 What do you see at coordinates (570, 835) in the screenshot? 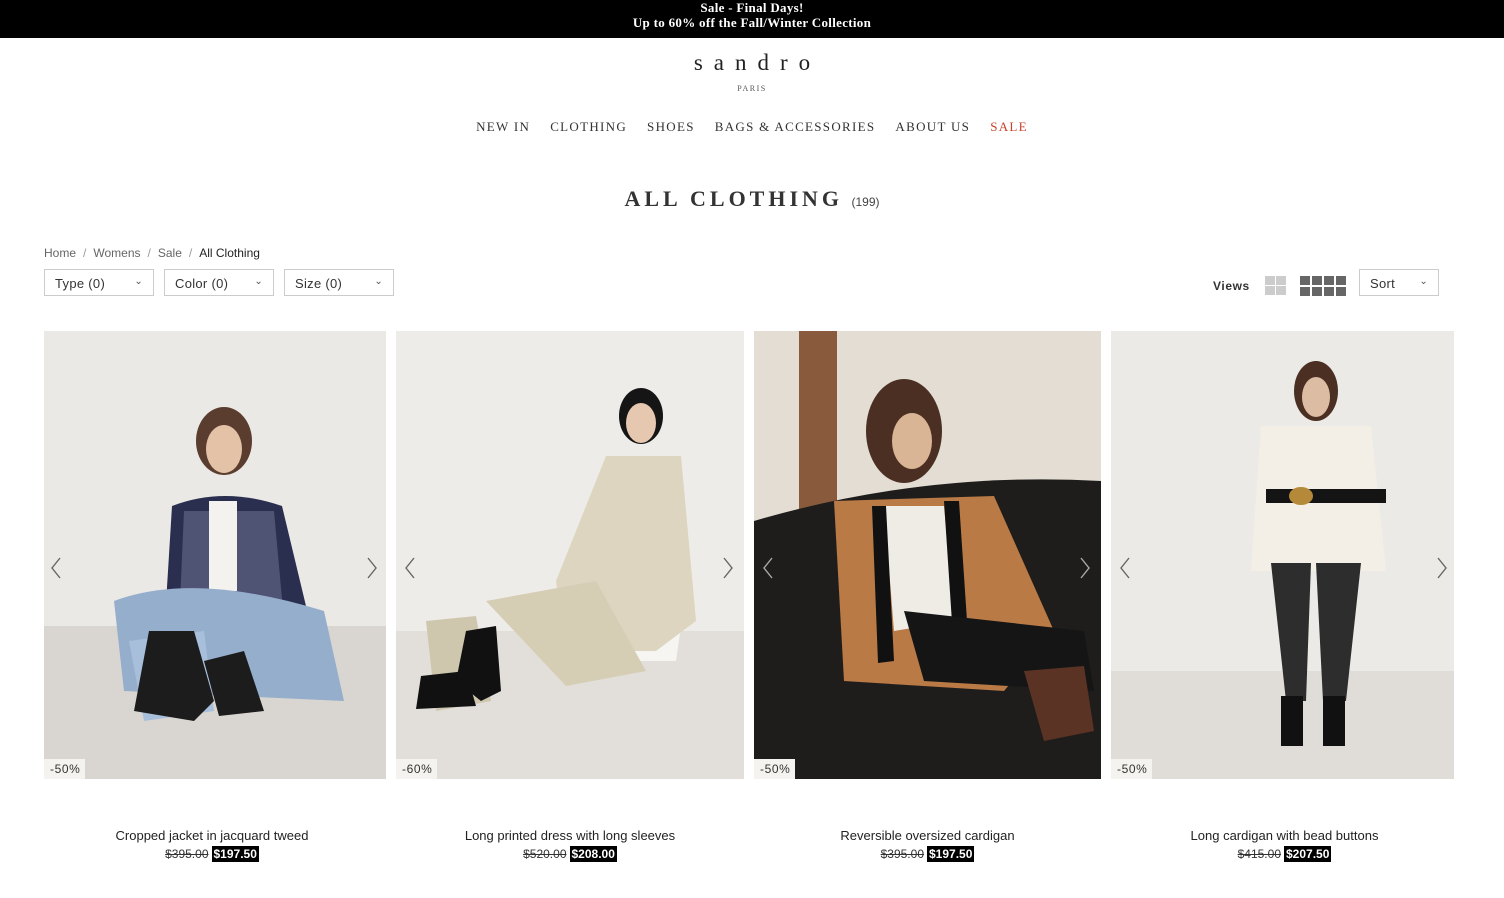
I see `product-name: Long printed dress with long sleeves` at bounding box center [570, 835].